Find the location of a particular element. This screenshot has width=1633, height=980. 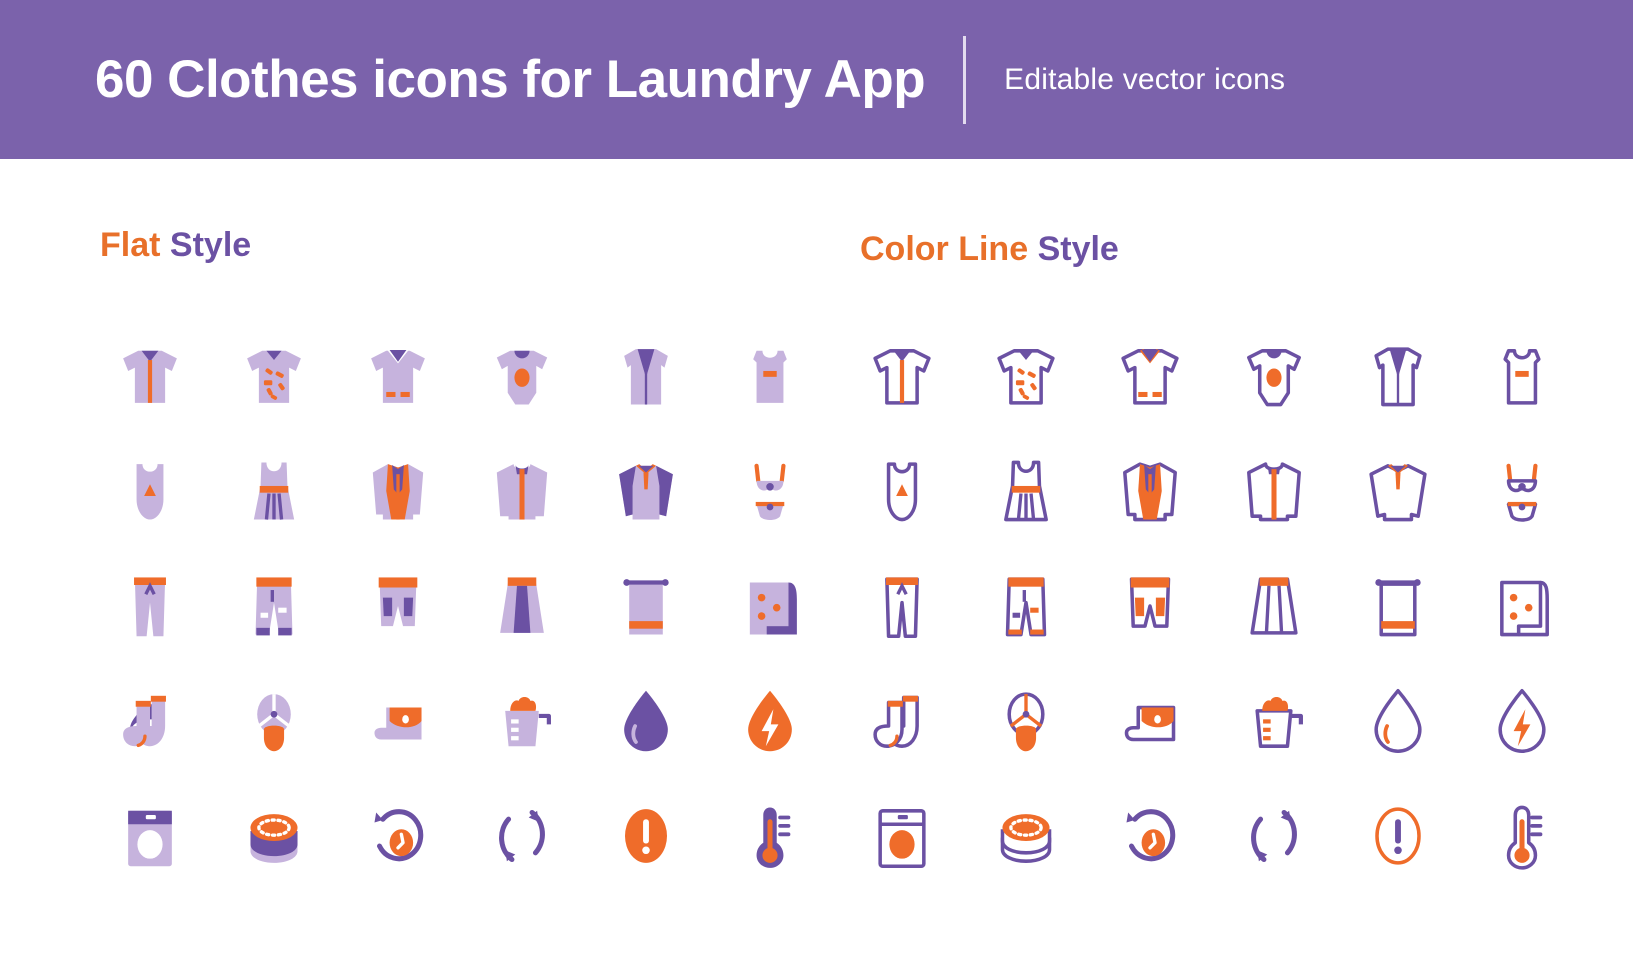

section-title-flat-part2: Style is located at coordinates (210, 245).